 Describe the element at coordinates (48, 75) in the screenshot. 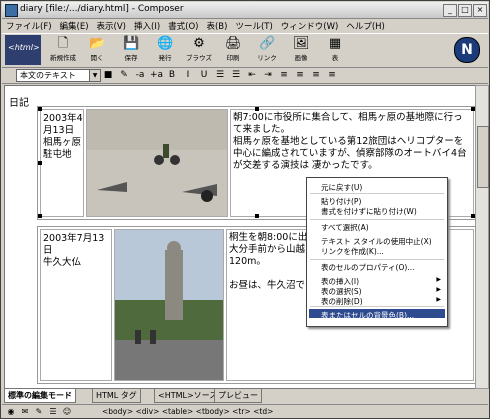

I see `paragraph-style-value: 本文のテキスト` at that location.